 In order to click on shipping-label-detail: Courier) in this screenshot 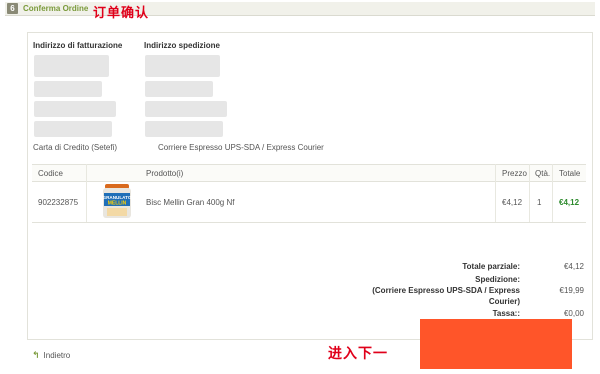, I will do `click(504, 301)`.